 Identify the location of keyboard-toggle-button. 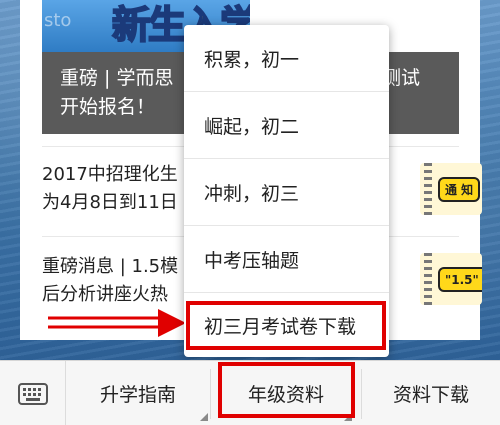
(33, 393).